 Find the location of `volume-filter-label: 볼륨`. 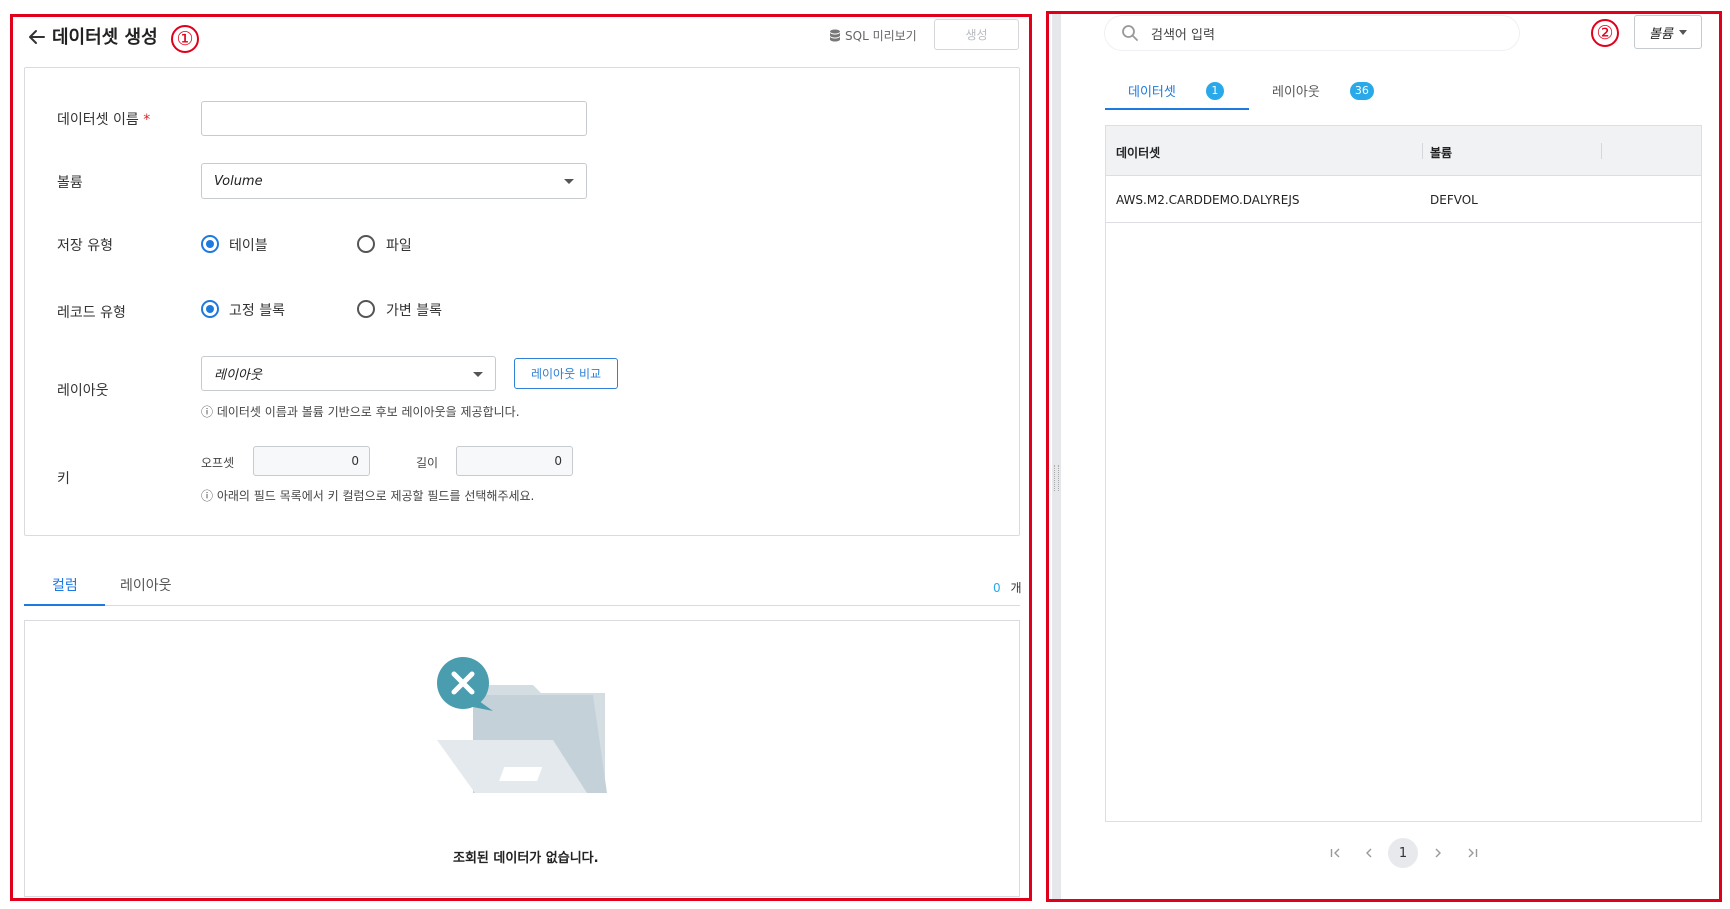

volume-filter-label: 볼륨 is located at coordinates (1661, 34).